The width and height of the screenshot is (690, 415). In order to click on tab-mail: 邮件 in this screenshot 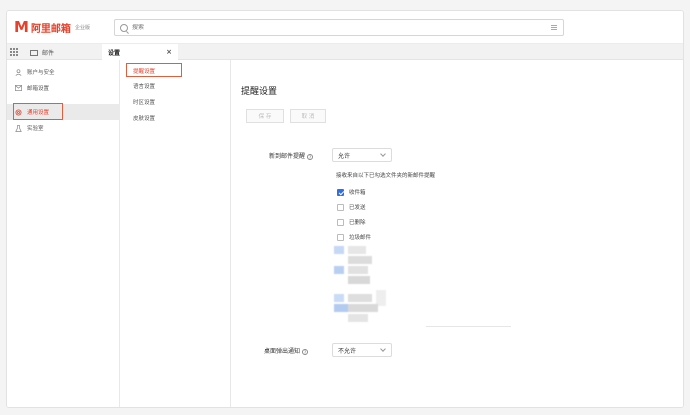, I will do `click(42, 52)`.